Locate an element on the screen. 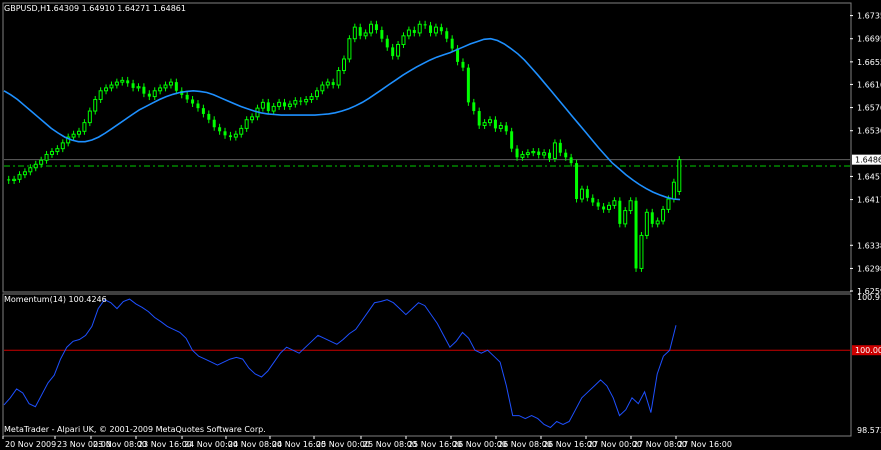 This screenshot has width=881, height=450. price-tick-label: 1.65360 is located at coordinates (869, 131).